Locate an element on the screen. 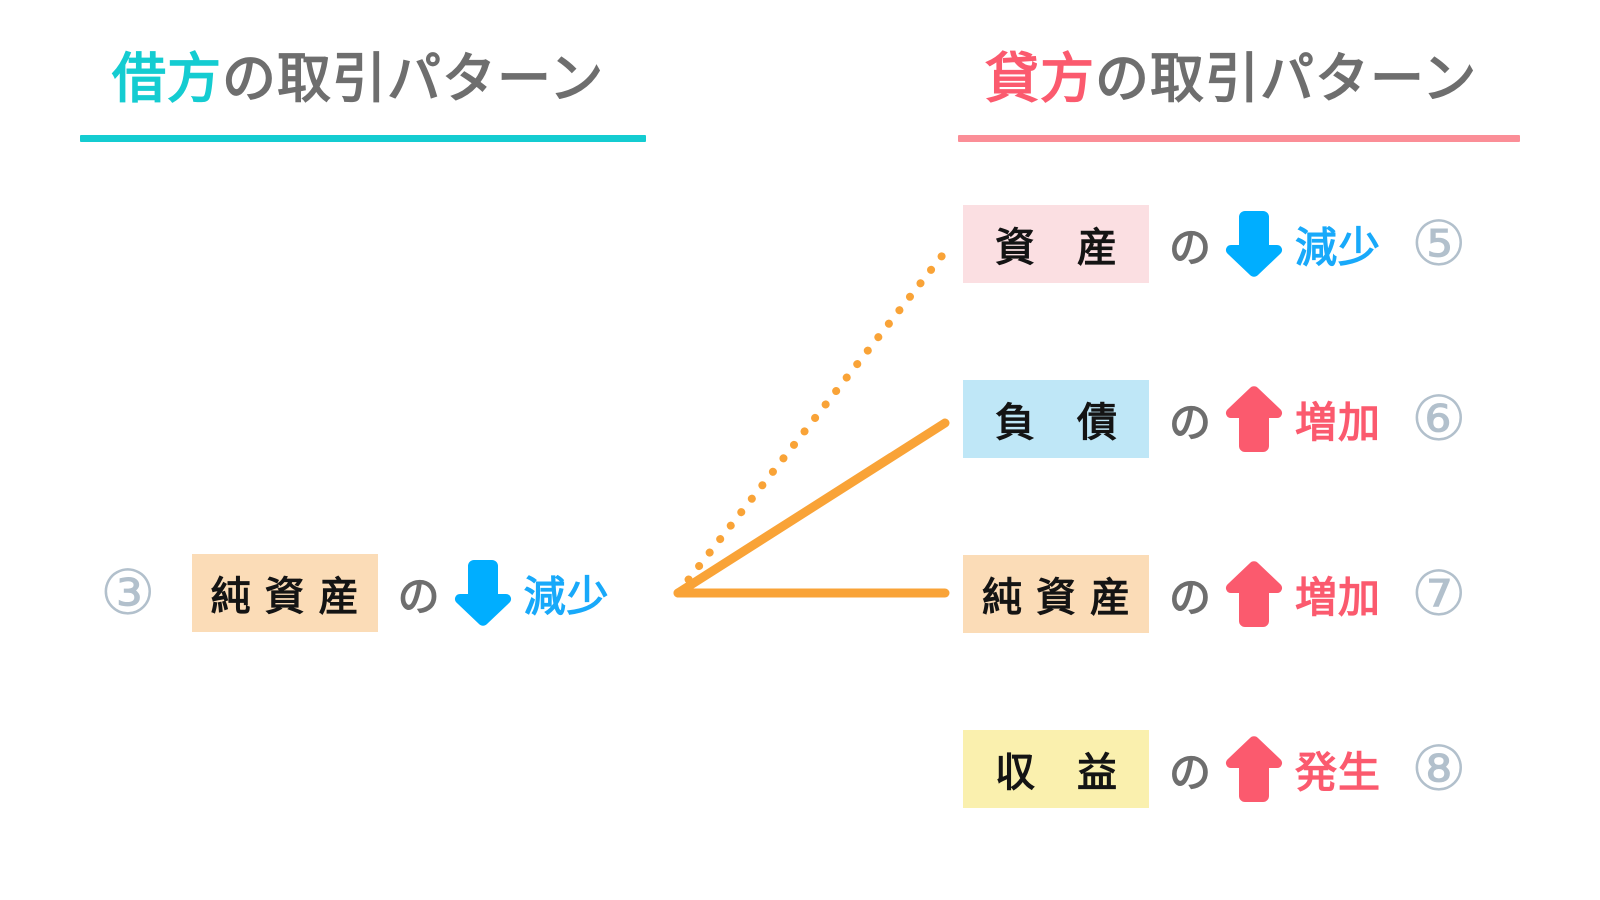  row-index-3: ③ is located at coordinates (128, 592).